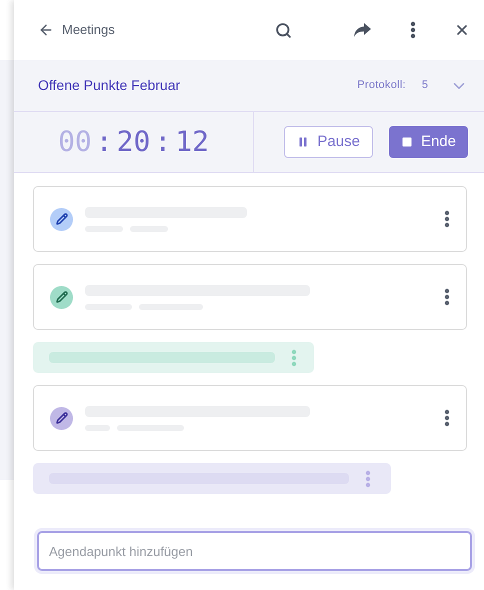 The width and height of the screenshot is (484, 590). I want to click on pause-button: Pause, so click(328, 142).